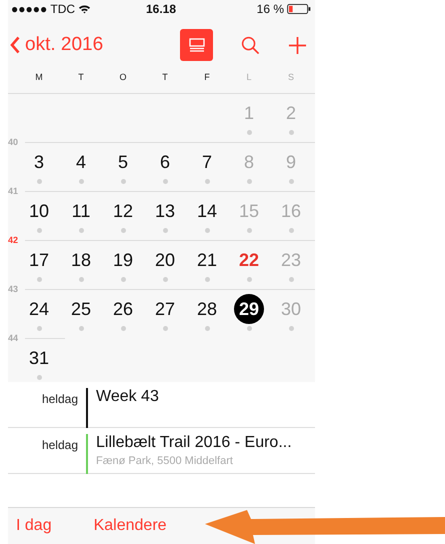 This screenshot has height=544, width=445. I want to click on list-view-button, so click(196, 45).